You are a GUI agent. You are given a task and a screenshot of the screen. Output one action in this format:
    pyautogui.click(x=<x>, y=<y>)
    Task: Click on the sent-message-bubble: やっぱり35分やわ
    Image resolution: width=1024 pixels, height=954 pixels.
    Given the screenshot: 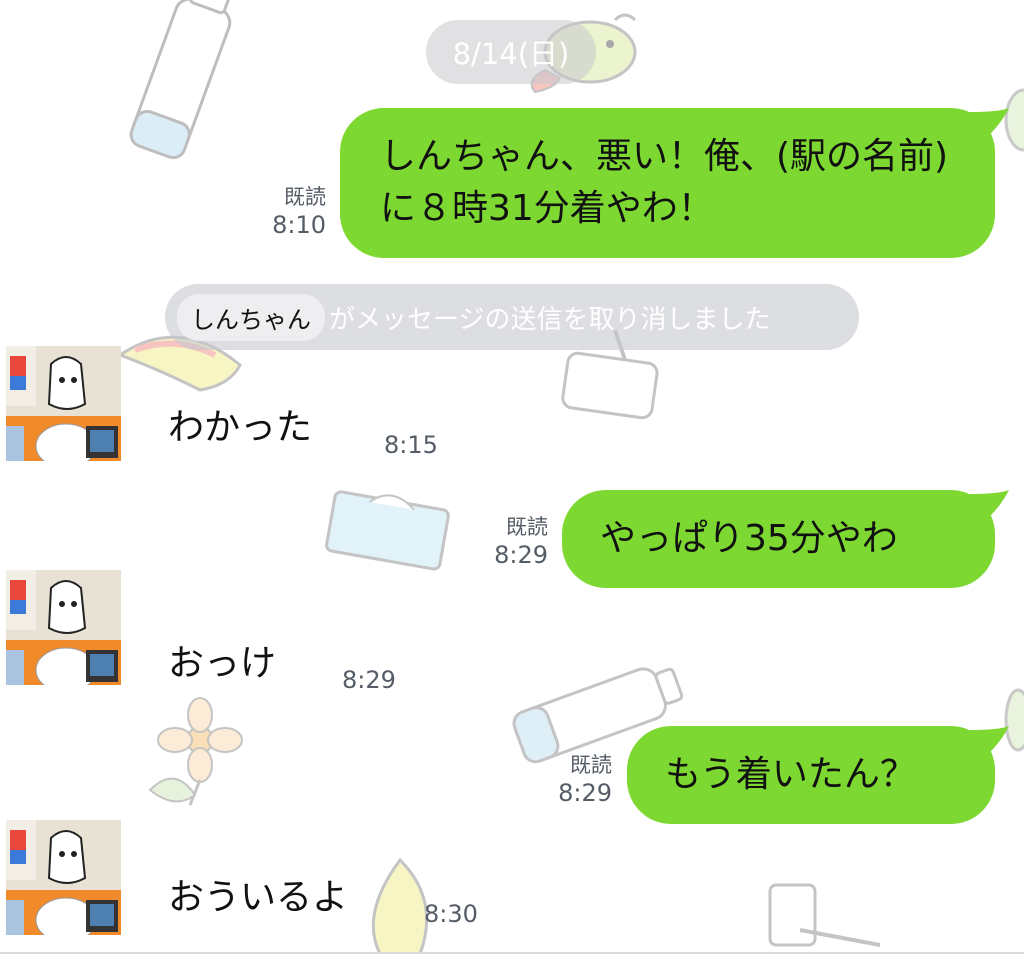 What is the action you would take?
    pyautogui.click(x=785, y=539)
    